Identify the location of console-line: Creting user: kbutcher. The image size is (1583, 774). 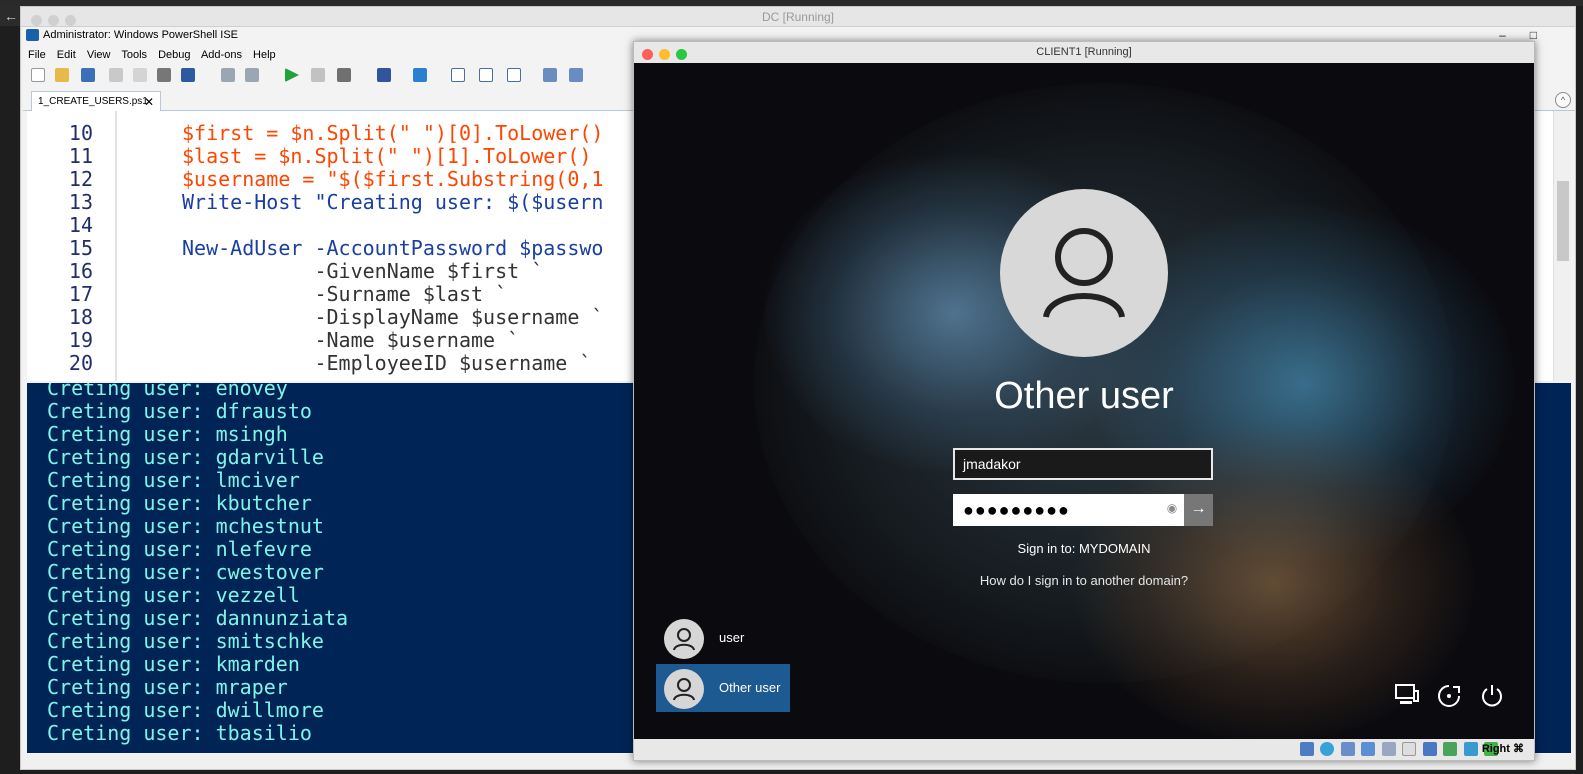
(179, 503).